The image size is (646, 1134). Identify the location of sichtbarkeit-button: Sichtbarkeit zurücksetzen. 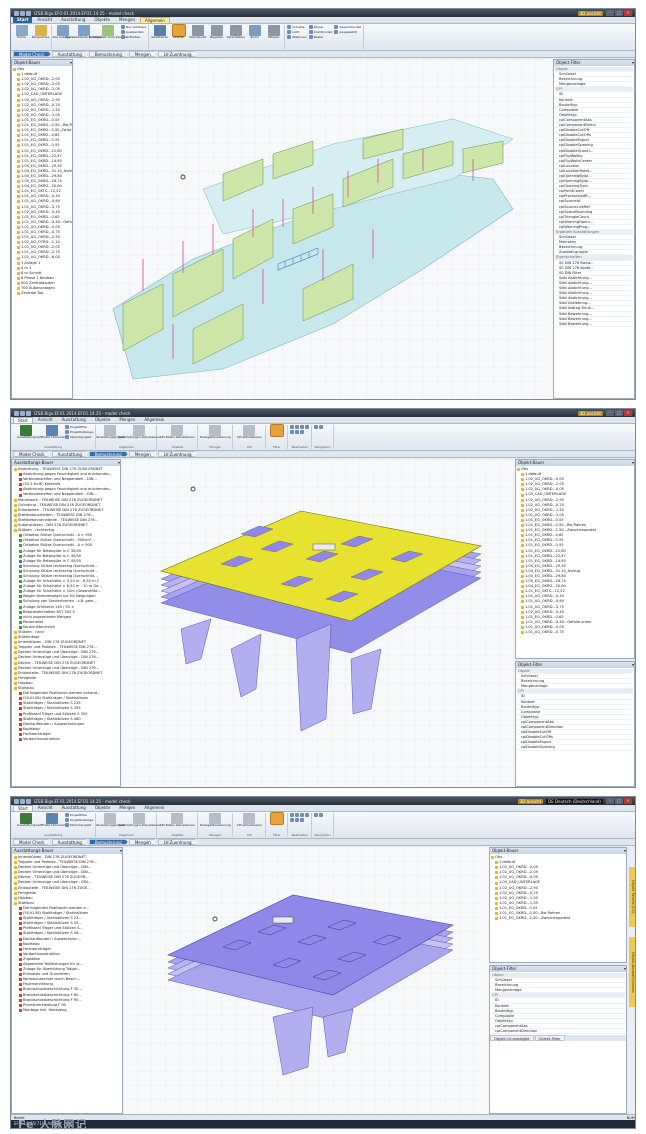
(108, 32).